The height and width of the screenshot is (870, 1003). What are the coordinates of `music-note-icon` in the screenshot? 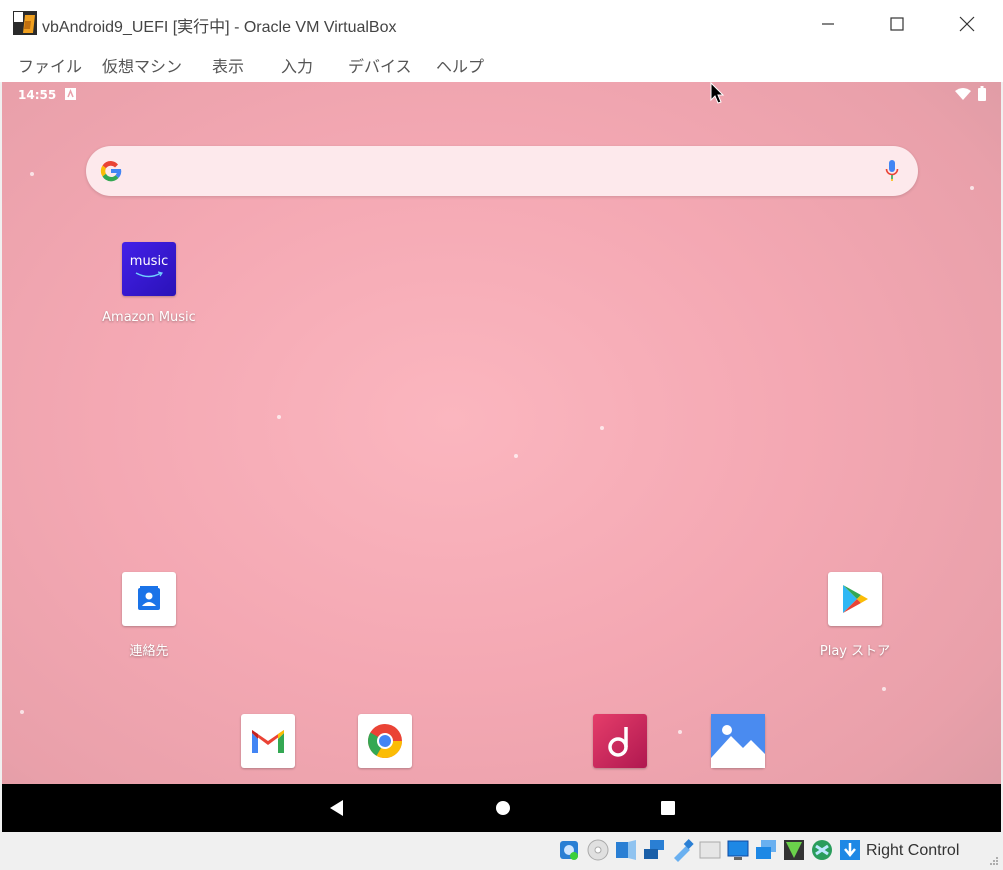 It's located at (618, 742).